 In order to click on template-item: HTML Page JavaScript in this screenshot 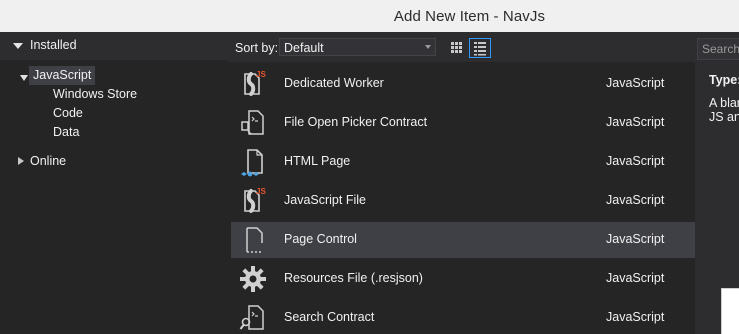, I will do `click(463, 162)`.